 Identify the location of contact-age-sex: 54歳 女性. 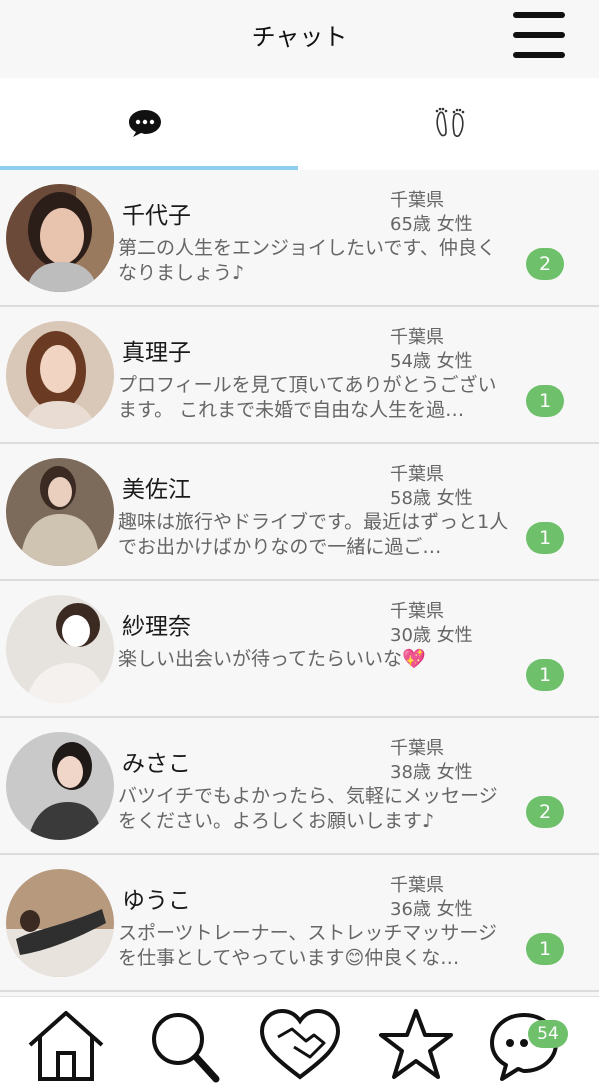
(431, 361).